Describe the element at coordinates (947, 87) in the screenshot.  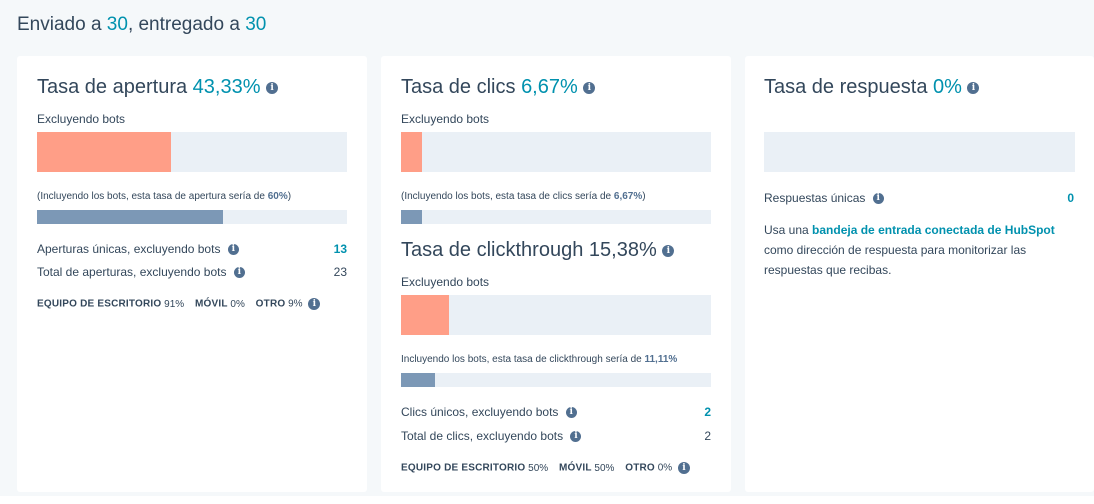
I see `reply-rate-value: 0%` at that location.